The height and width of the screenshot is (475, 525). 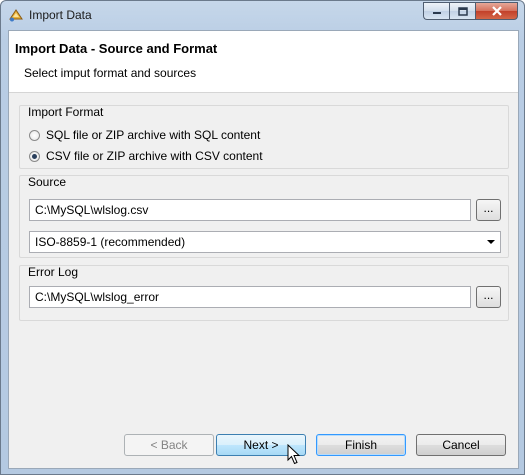 I want to click on radio-csv, so click(x=34, y=156).